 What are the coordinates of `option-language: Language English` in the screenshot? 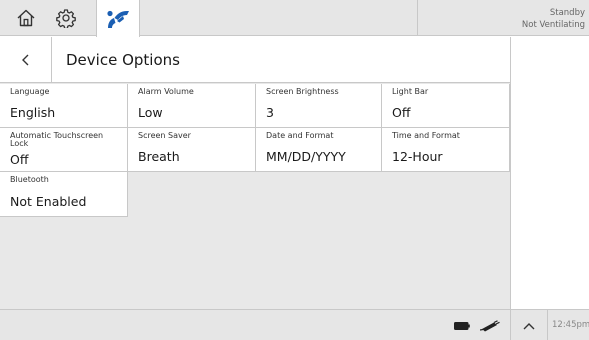 It's located at (64, 106).